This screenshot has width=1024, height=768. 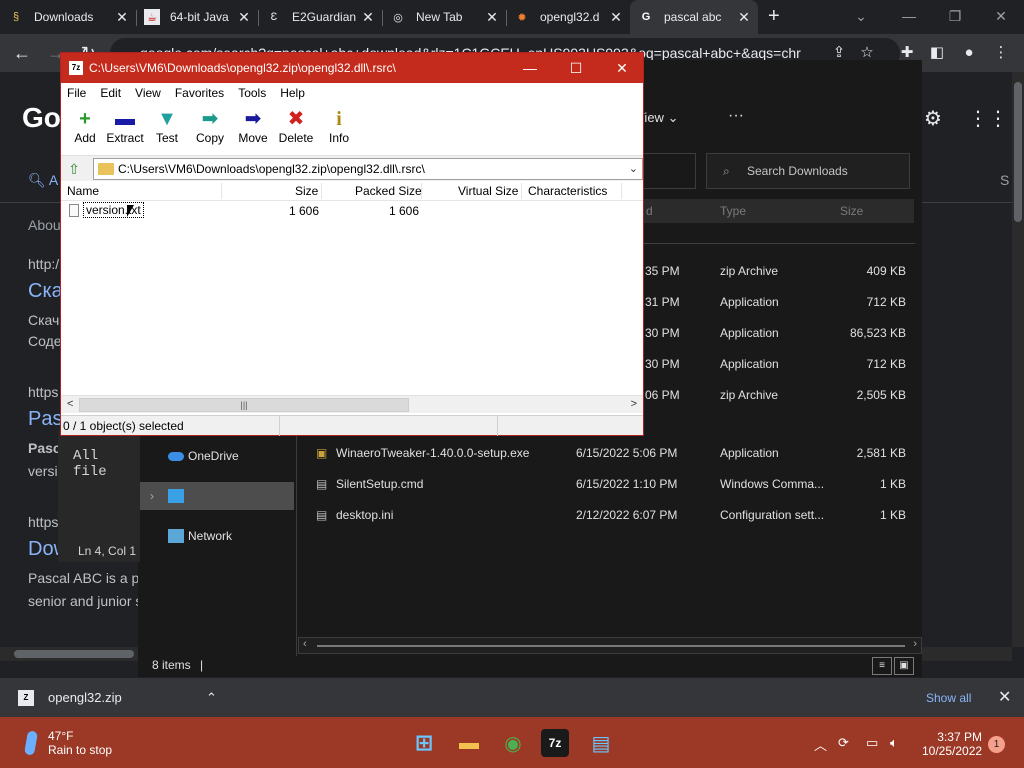 I want to click on nav-item-network: Network, so click(x=217, y=536).